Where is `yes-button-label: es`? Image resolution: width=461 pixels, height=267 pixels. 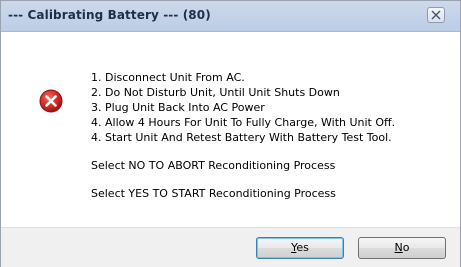
yes-button-label: es is located at coordinates (302, 247).